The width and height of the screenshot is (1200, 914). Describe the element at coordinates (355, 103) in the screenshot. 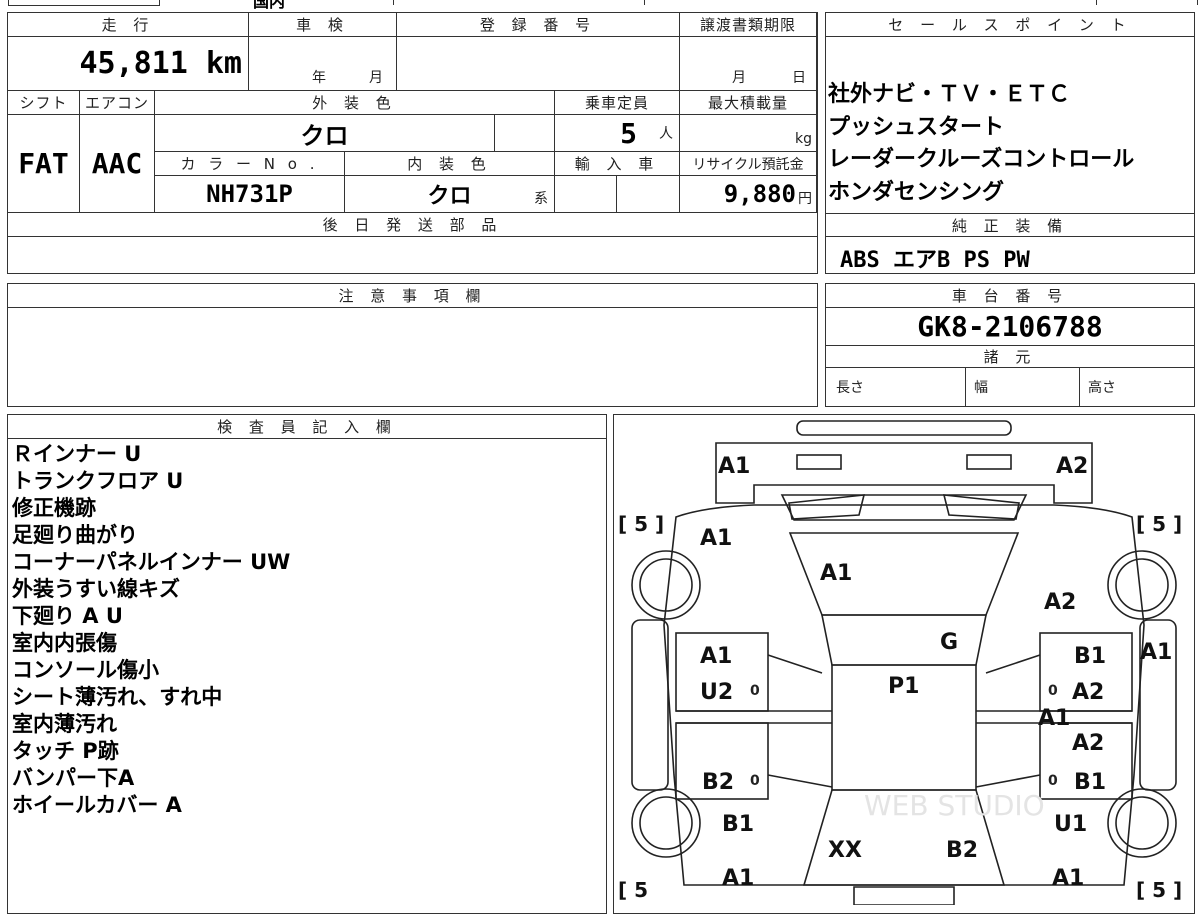

I see `header-ext-color: 外 装 色` at that location.